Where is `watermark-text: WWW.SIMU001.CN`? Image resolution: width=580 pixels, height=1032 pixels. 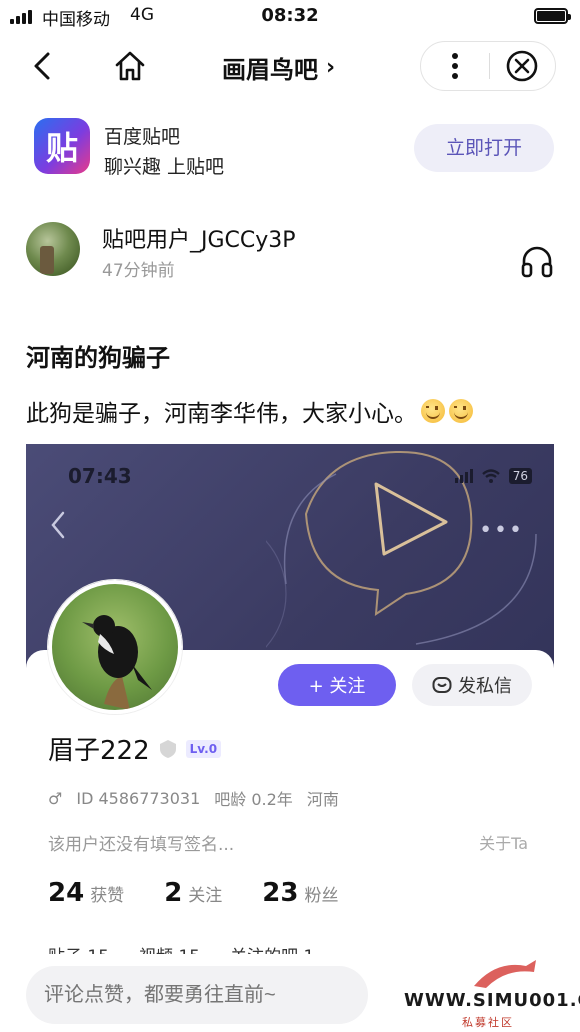 watermark-text: WWW.SIMU001.CN is located at coordinates (492, 1000).